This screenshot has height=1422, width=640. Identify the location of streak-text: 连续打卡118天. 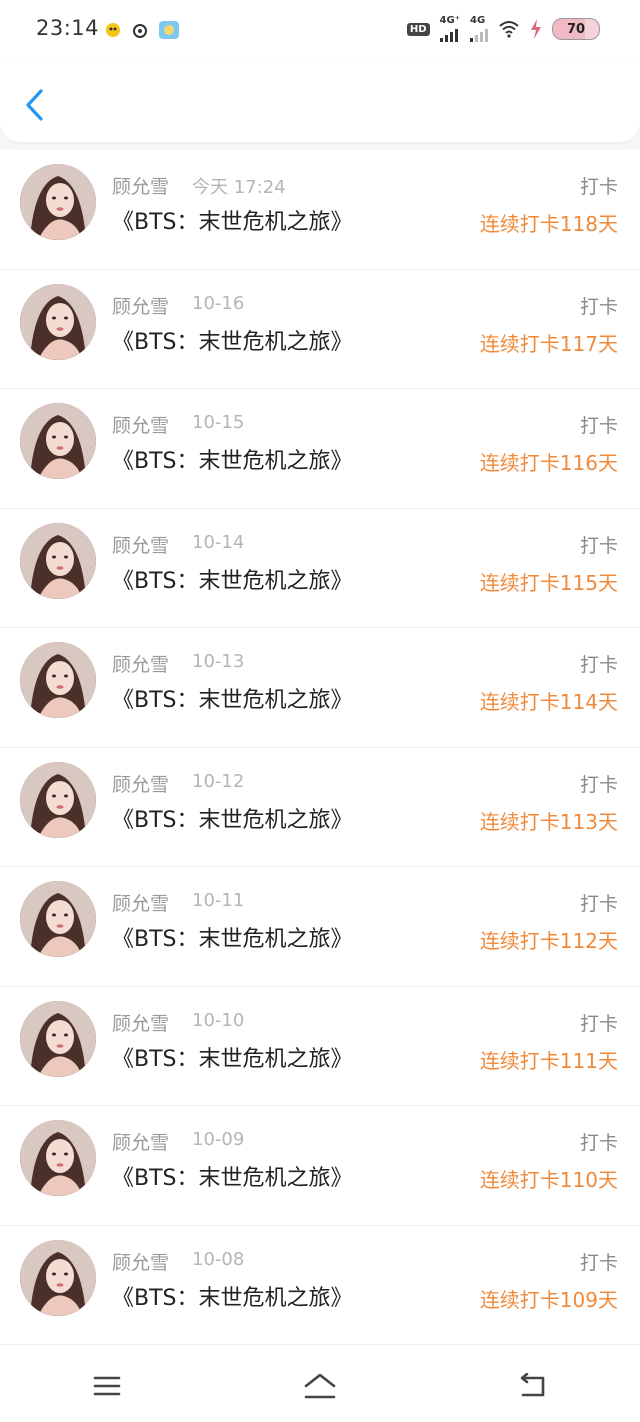
(548, 224).